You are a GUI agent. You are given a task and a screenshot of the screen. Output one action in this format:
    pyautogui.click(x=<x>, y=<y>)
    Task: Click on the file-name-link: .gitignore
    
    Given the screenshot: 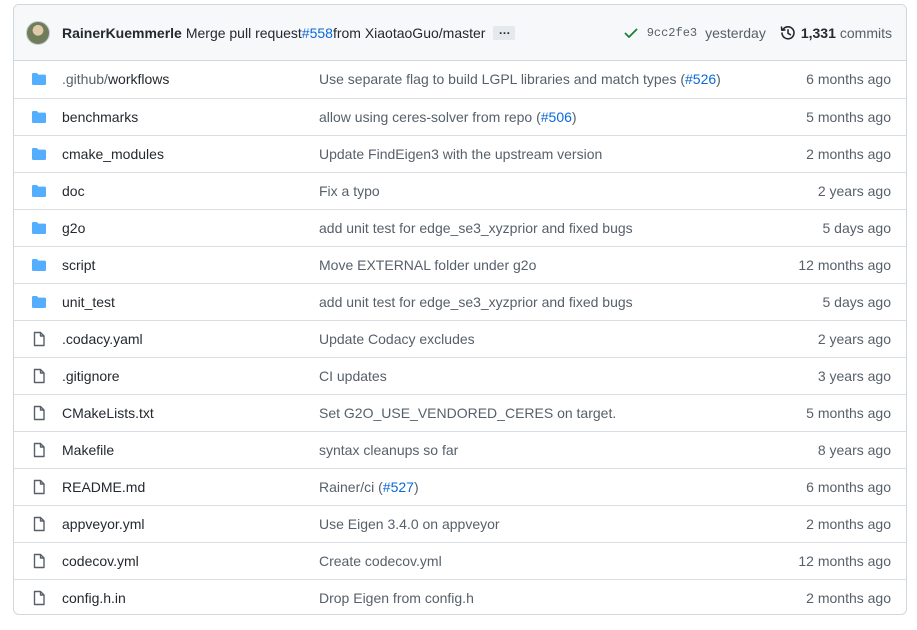 What is the action you would take?
    pyautogui.click(x=91, y=376)
    